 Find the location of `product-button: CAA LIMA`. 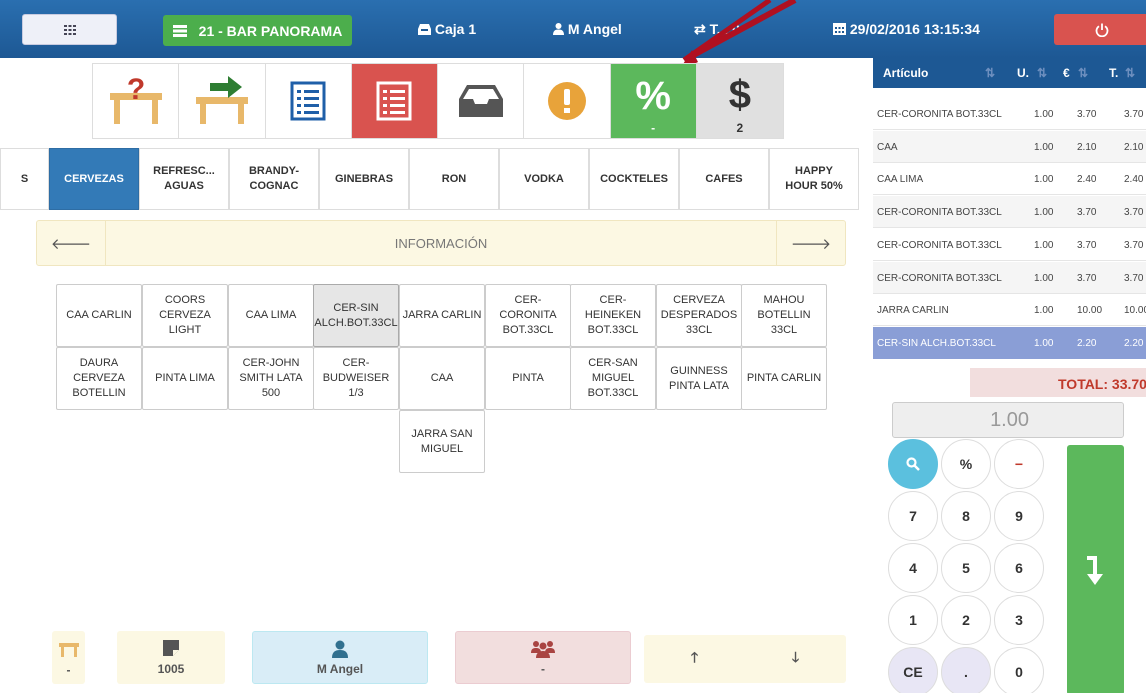

product-button: CAA LIMA is located at coordinates (271, 315).